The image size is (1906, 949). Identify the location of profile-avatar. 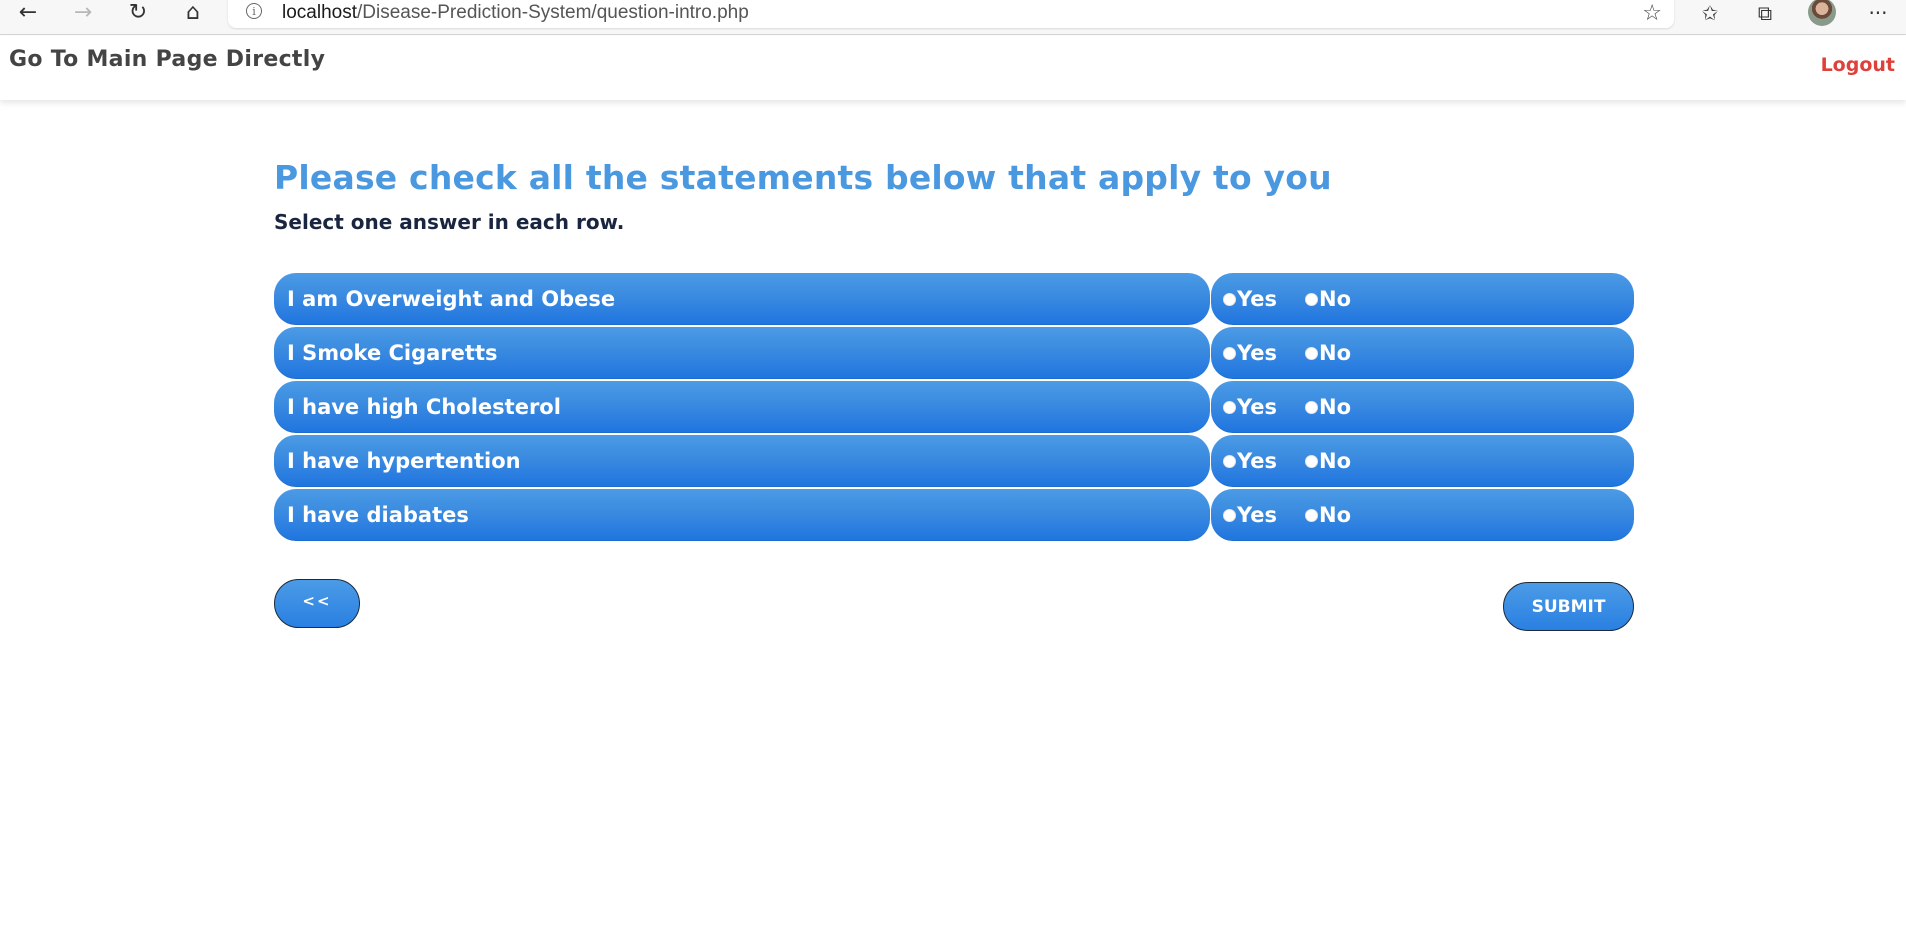
(1822, 13).